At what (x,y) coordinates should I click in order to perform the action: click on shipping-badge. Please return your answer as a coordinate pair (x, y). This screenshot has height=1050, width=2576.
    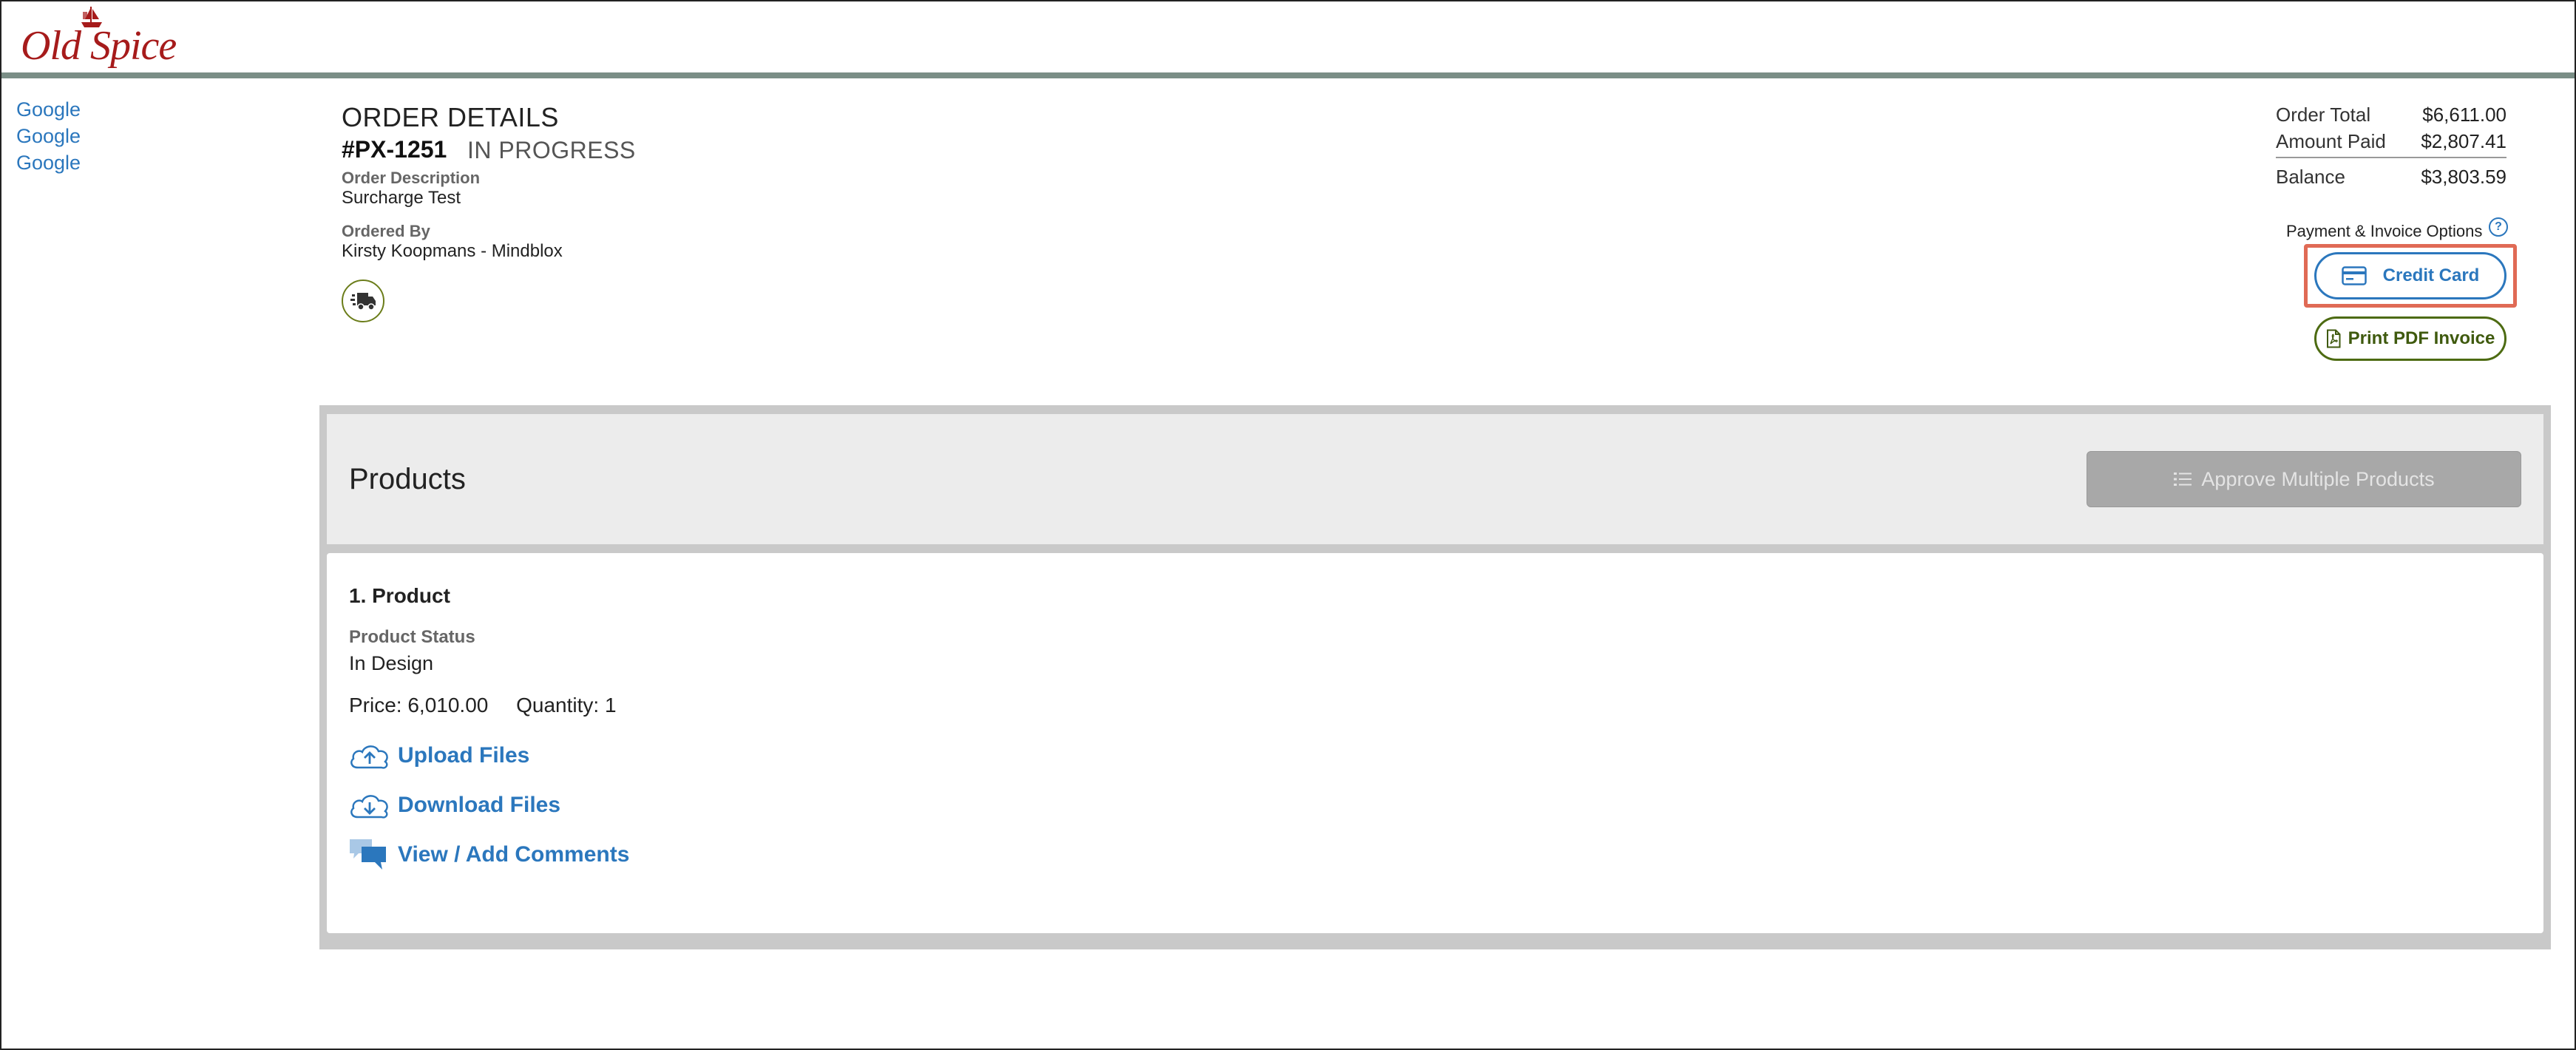
    Looking at the image, I should click on (363, 301).